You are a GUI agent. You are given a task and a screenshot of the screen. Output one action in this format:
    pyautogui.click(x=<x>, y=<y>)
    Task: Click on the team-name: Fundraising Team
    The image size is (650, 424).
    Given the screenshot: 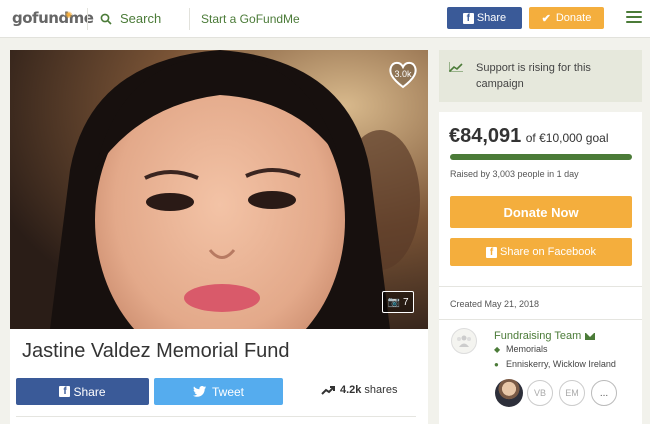 What is the action you would take?
    pyautogui.click(x=538, y=336)
    